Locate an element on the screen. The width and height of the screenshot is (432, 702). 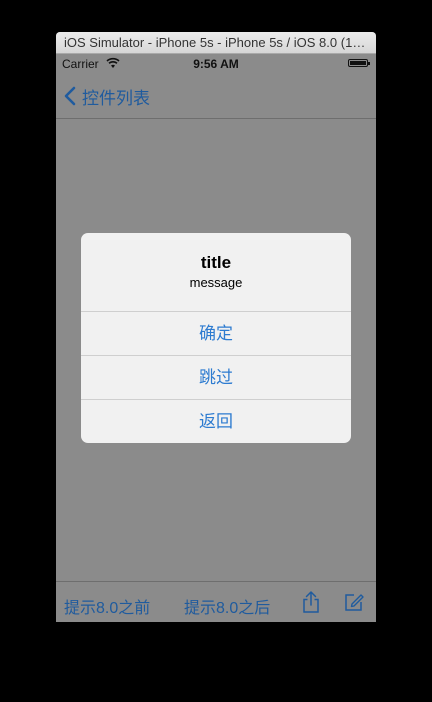
confirm-button: 确定 is located at coordinates (216, 333).